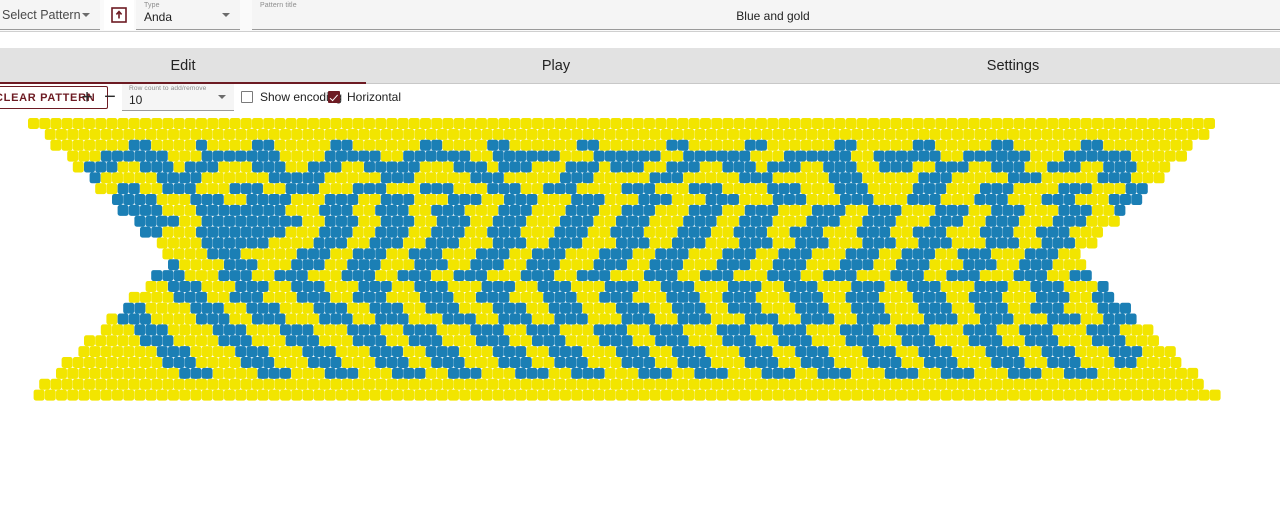 This screenshot has width=1280, height=517. What do you see at coordinates (773, 16) in the screenshot?
I see `pattern-title-value: Blue and gold` at bounding box center [773, 16].